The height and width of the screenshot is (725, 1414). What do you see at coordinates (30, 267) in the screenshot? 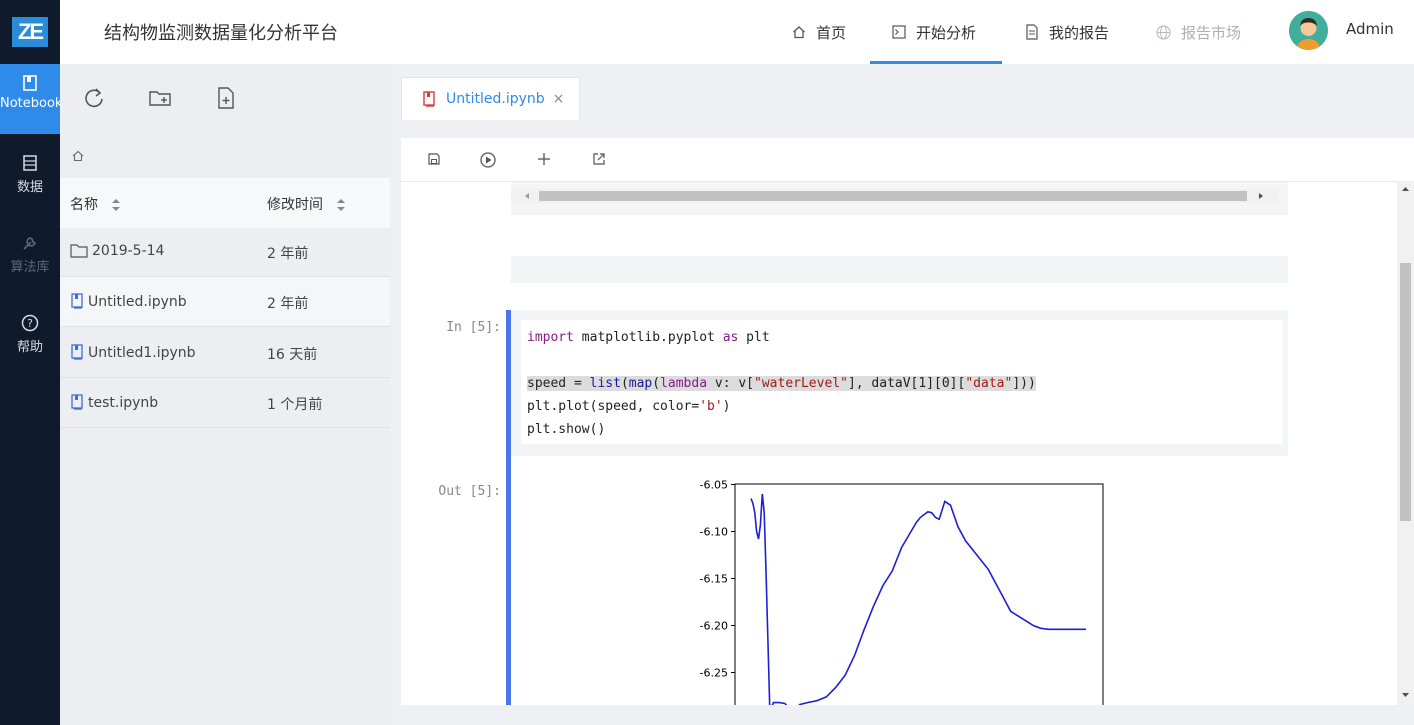
I see `nav-item-label: 算法库` at bounding box center [30, 267].